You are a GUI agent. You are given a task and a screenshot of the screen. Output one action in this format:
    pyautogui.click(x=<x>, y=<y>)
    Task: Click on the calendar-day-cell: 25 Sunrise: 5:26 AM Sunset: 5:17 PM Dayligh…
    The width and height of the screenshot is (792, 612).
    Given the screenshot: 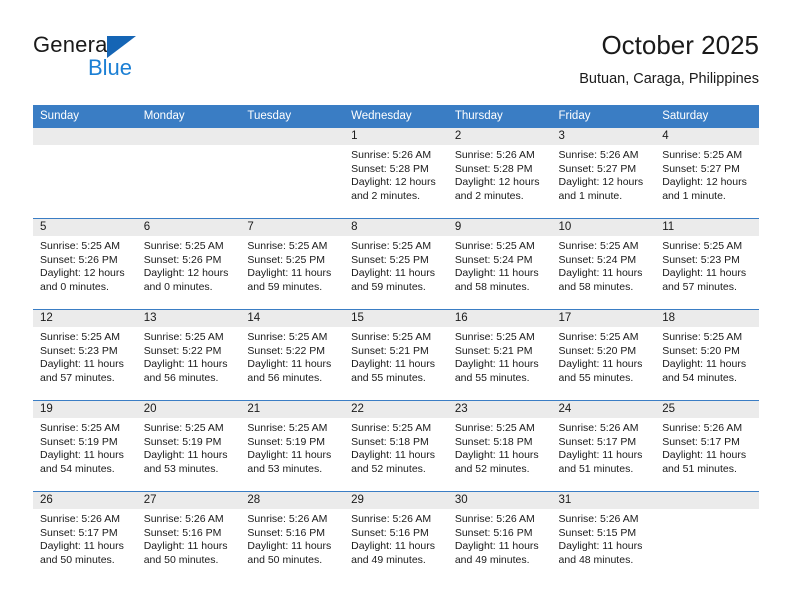 What is the action you would take?
    pyautogui.click(x=707, y=446)
    